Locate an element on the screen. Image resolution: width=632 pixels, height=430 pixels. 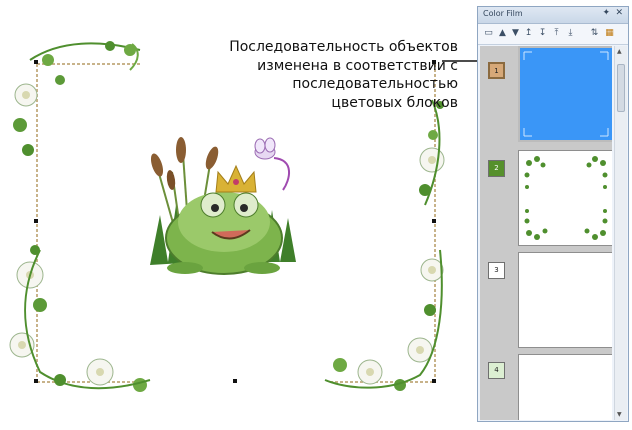
scrollbar-thumb is located at coordinates (621, 88).